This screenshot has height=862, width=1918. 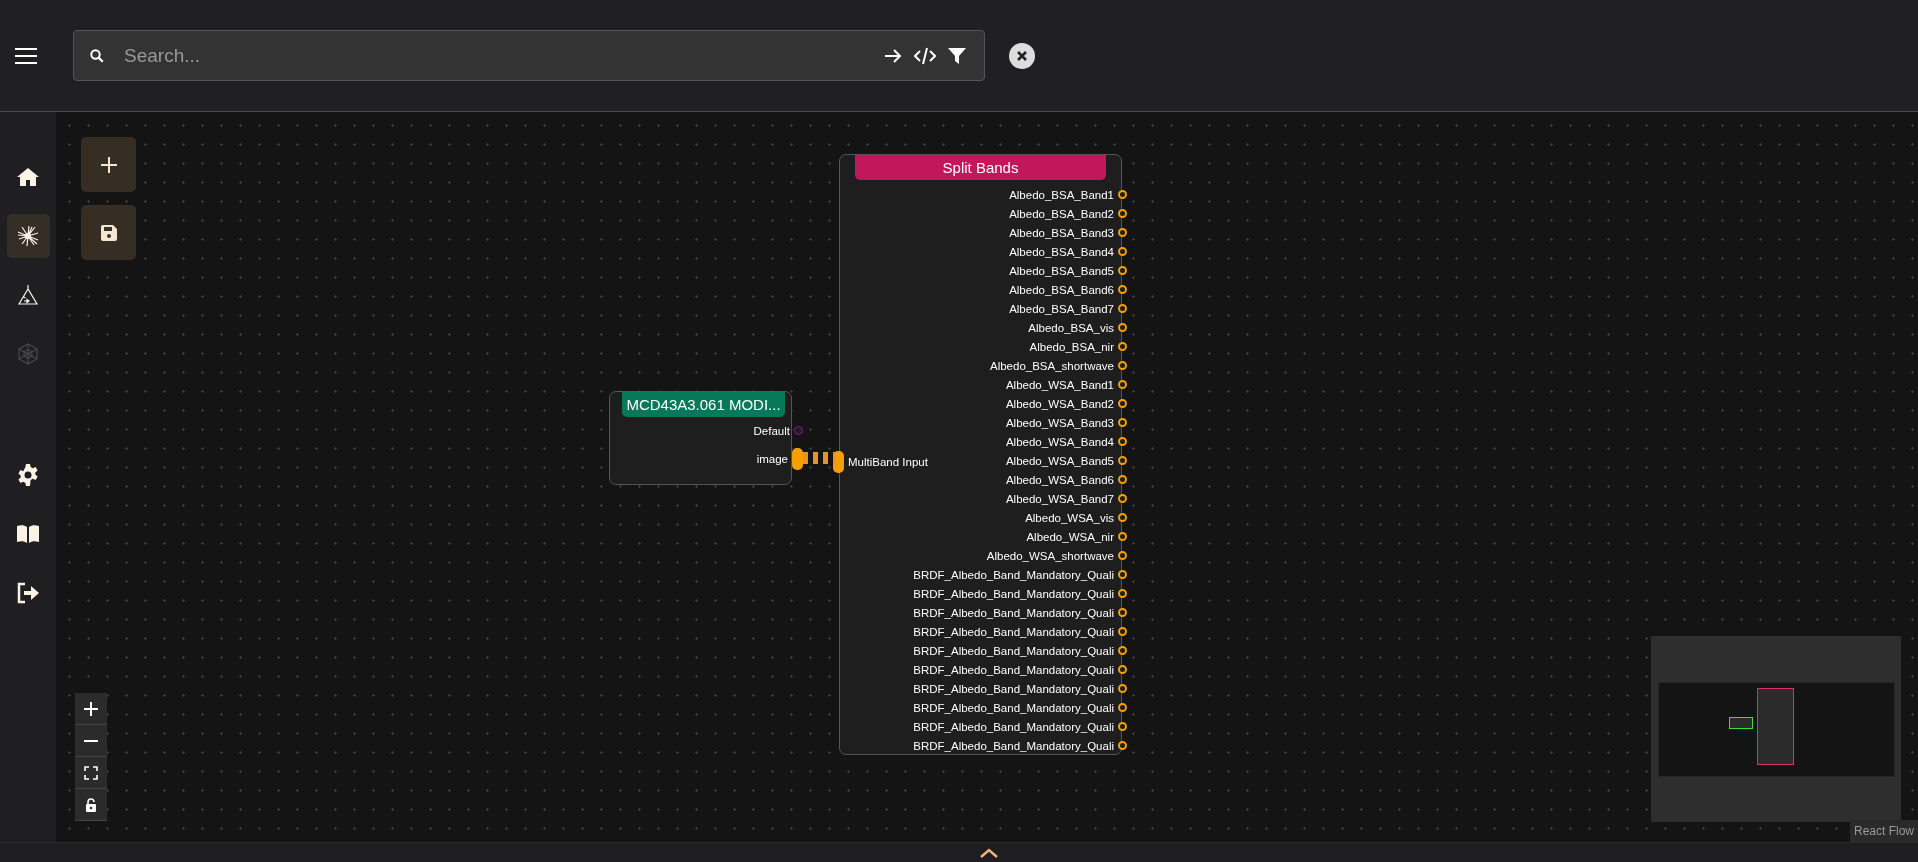 What do you see at coordinates (1059, 498) in the screenshot?
I see `port-label: Albedo_WSA_Band7` at bounding box center [1059, 498].